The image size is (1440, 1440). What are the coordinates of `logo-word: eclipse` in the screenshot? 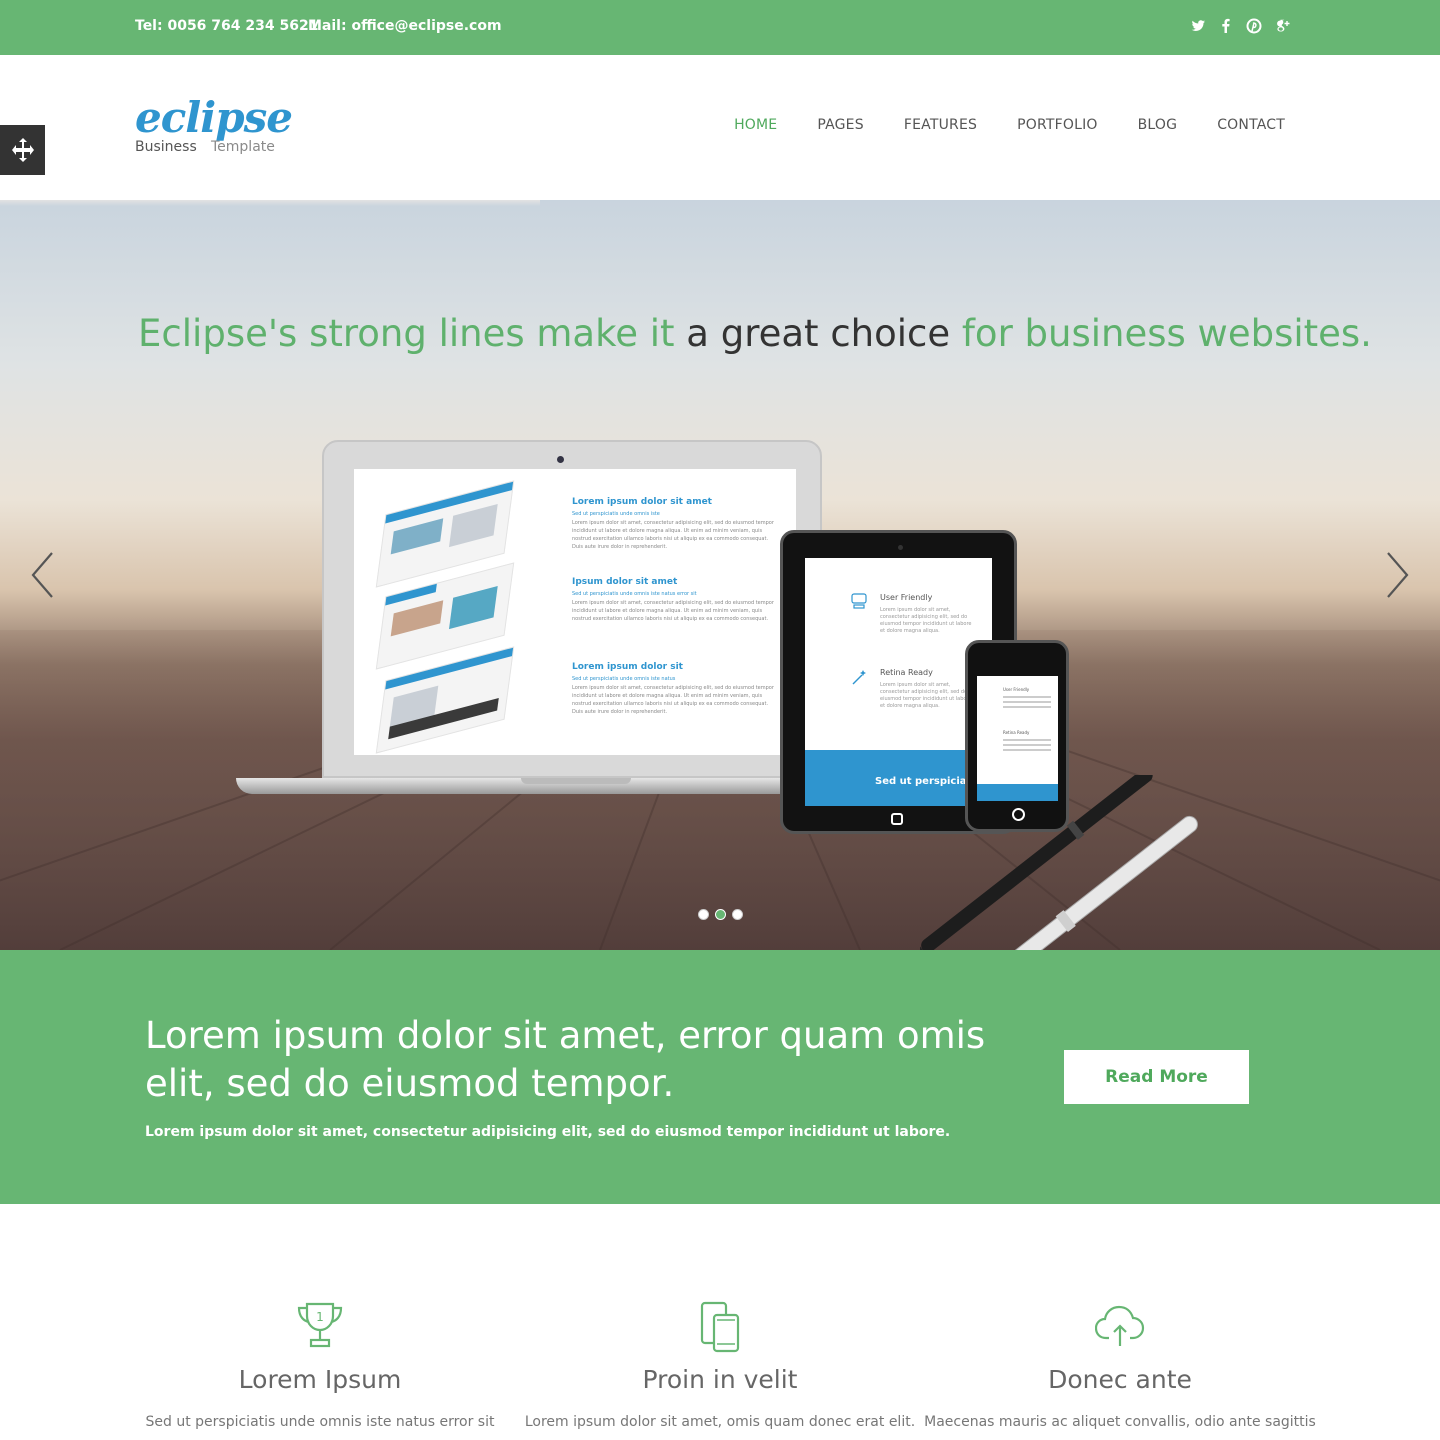 It's located at (214, 117).